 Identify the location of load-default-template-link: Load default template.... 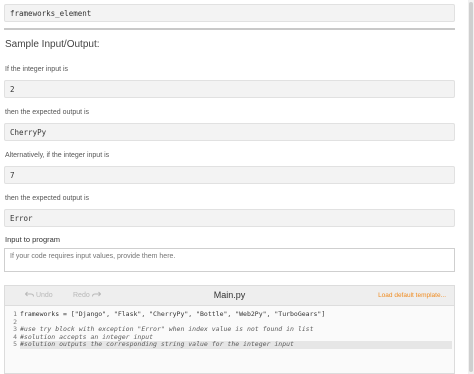
(412, 296).